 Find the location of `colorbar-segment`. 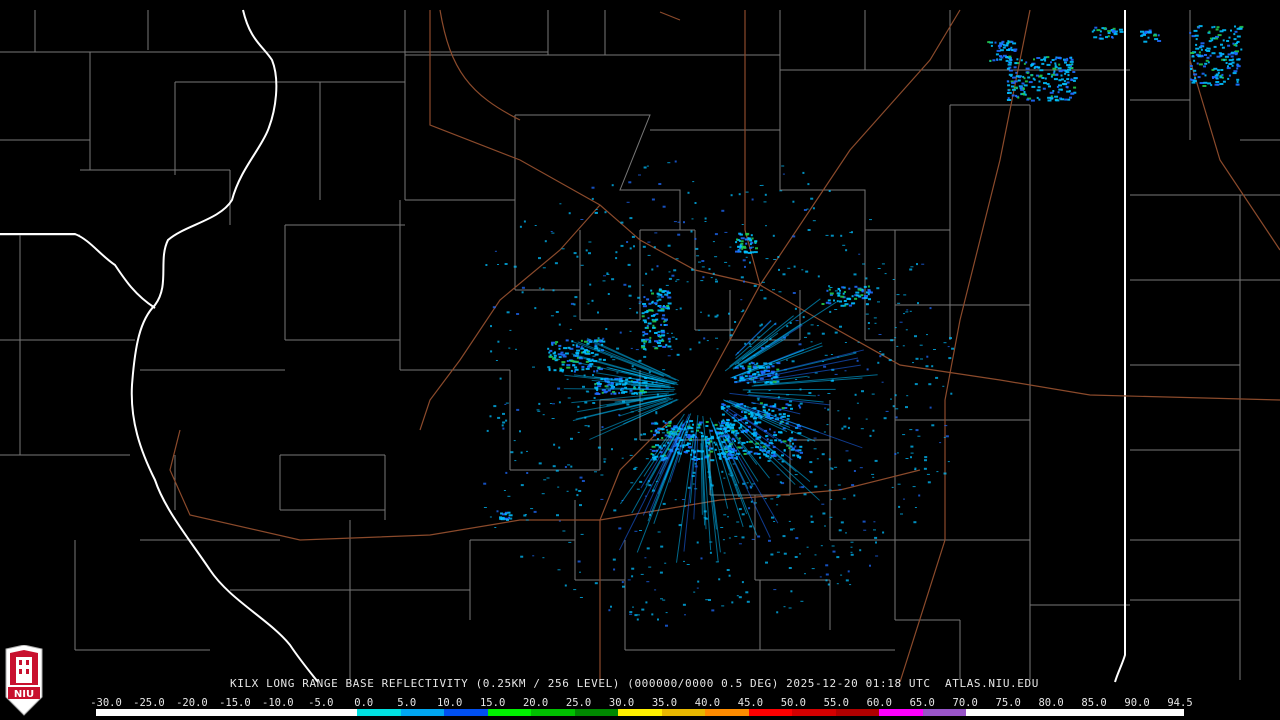

colorbar-segment is located at coordinates (118, 712).